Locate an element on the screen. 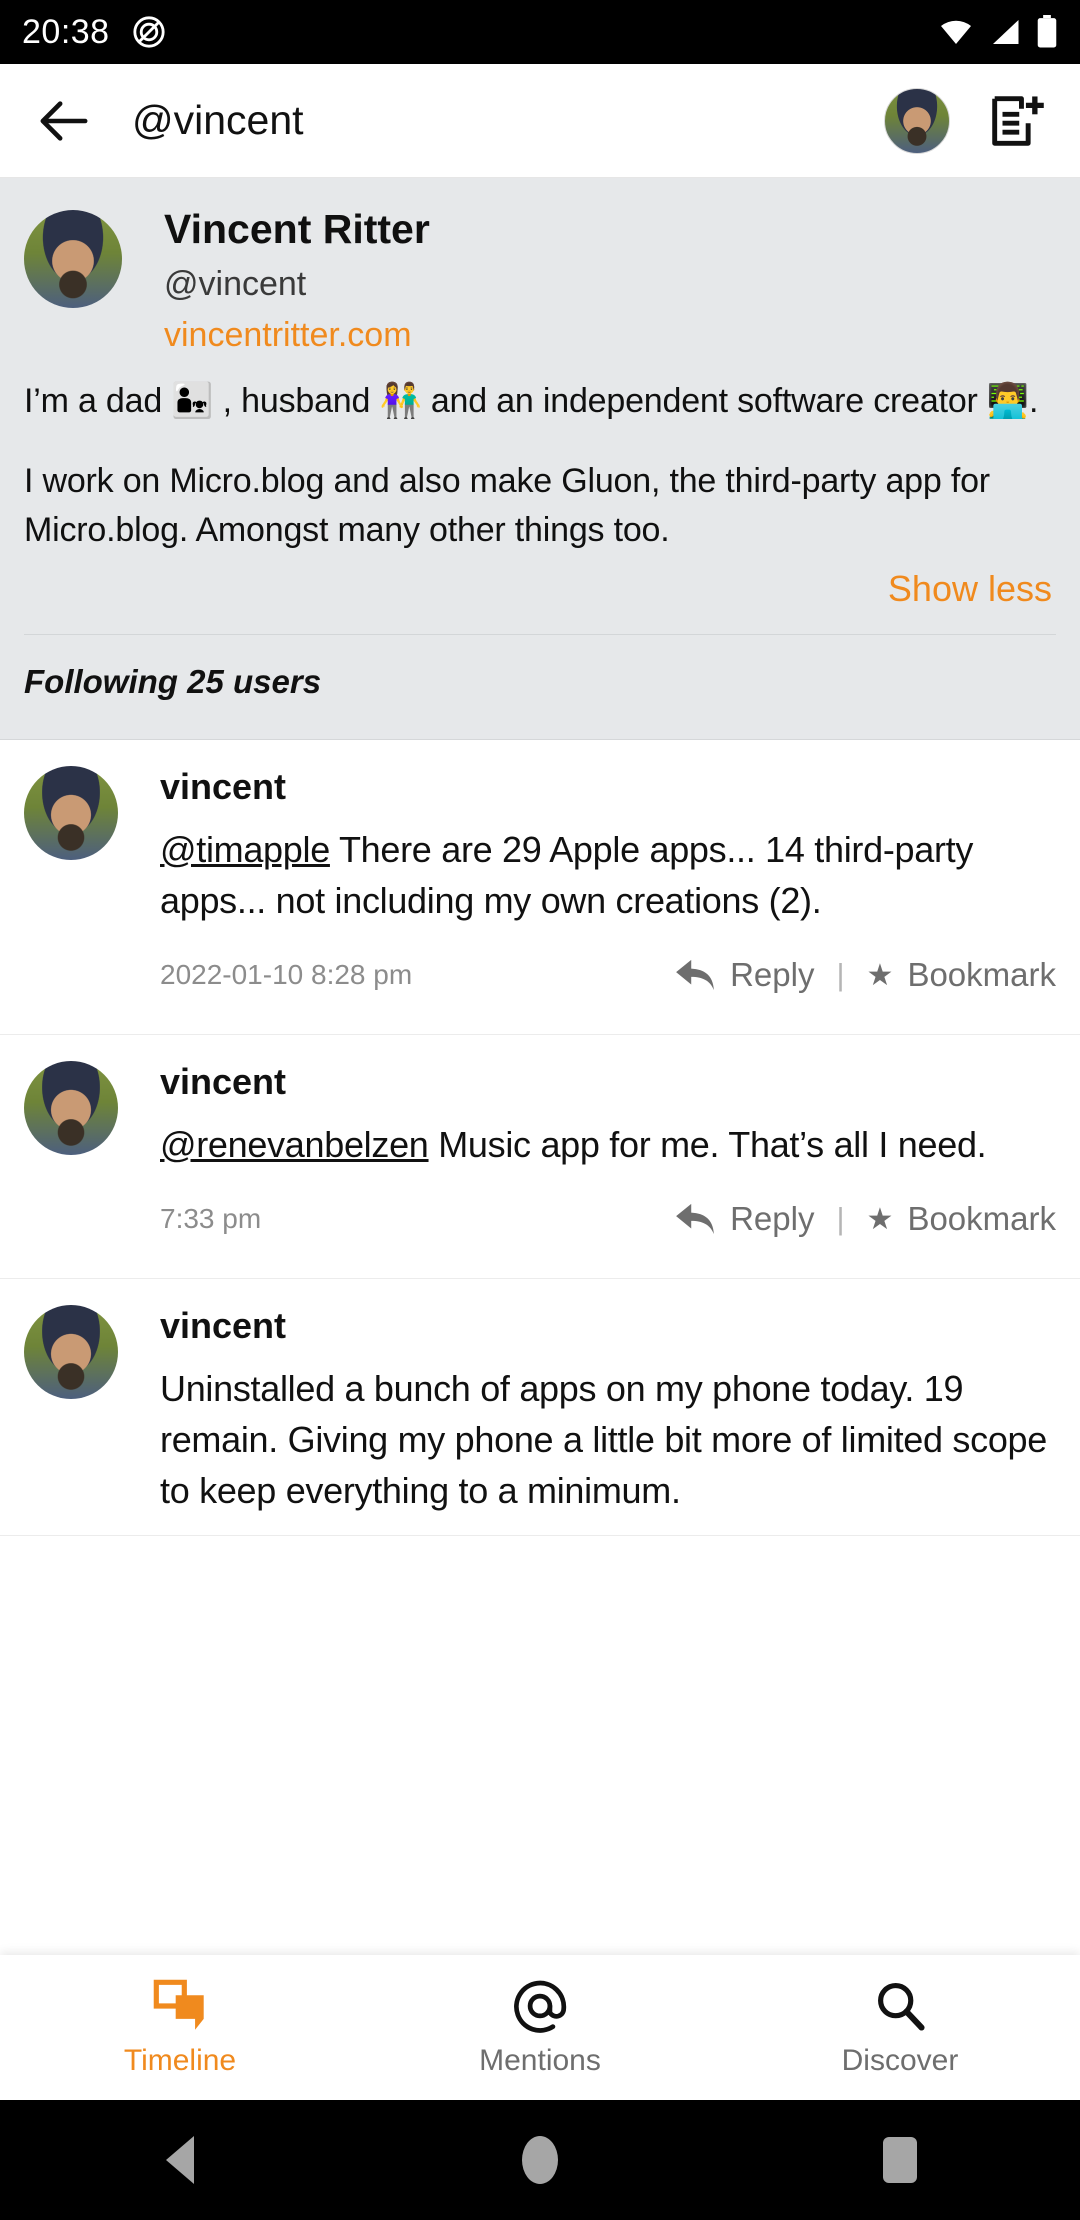 Image resolution: width=1080 pixels, height=2220 pixels. profile-name: Vincent Ritter is located at coordinates (297, 229).